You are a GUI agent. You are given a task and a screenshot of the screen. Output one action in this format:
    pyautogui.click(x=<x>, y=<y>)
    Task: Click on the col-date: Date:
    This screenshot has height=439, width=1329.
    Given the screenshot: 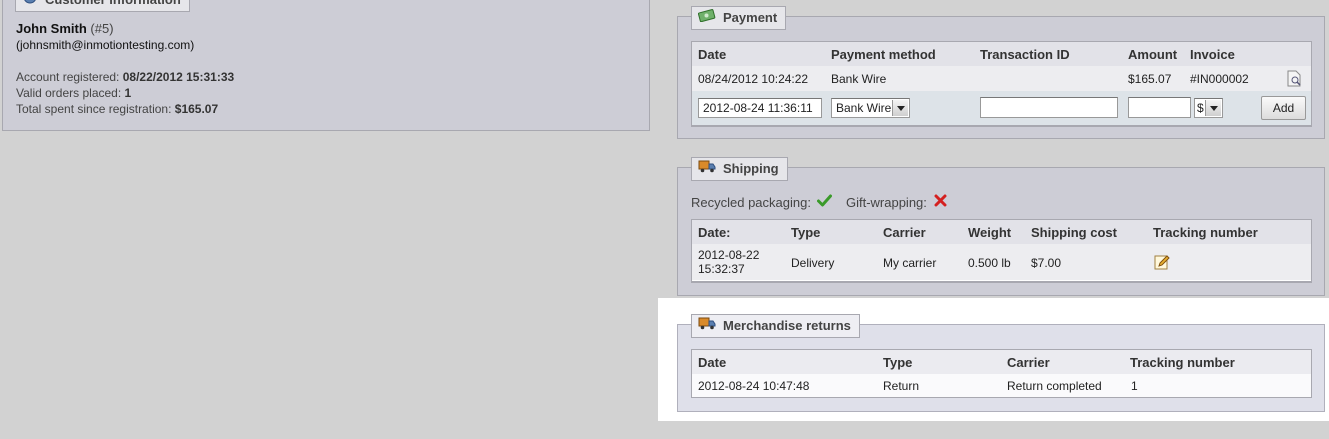 What is the action you would take?
    pyautogui.click(x=714, y=232)
    